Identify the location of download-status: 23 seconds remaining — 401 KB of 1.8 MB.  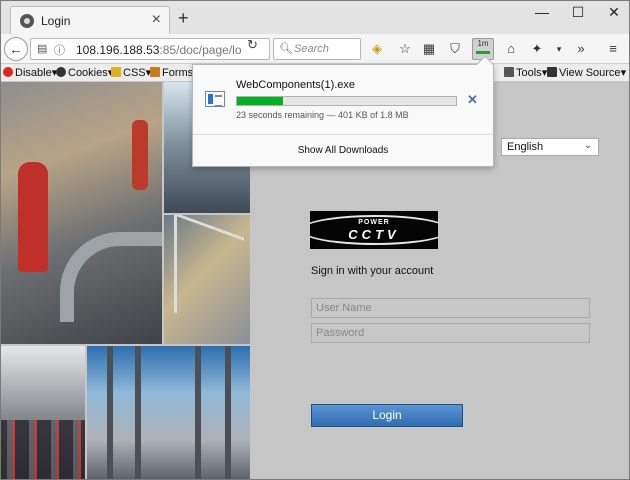
(322, 115).